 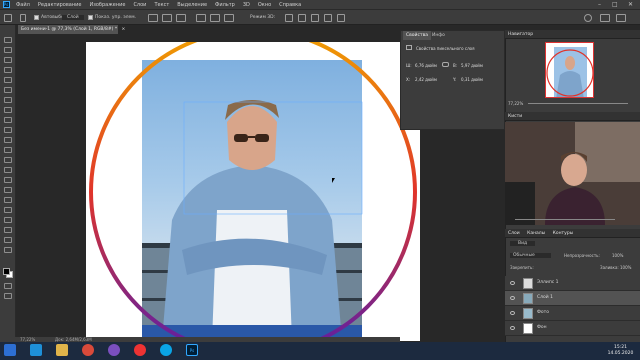 I want to click on pen-tool-icon, so click(x=8, y=190).